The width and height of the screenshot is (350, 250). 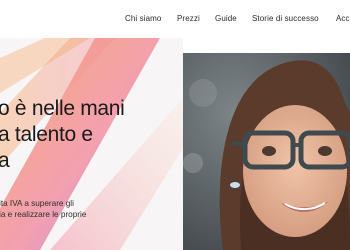 What do you see at coordinates (188, 18) in the screenshot?
I see `nav-link-prezzi: Prezzi` at bounding box center [188, 18].